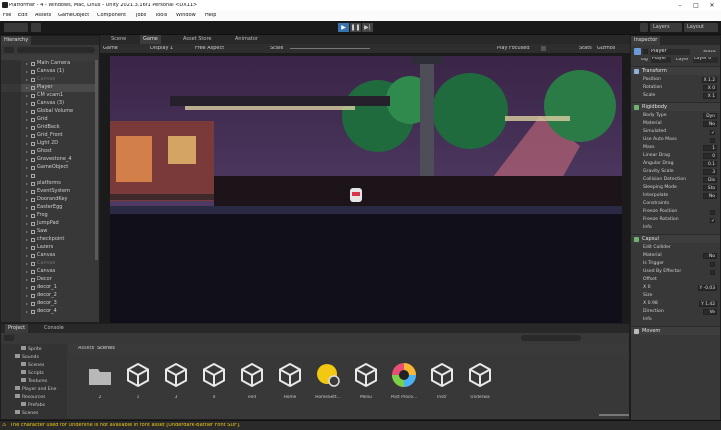 Image resolution: width=721 pixels, height=430 pixels. I want to click on asset-item: end, so click(252, 382).